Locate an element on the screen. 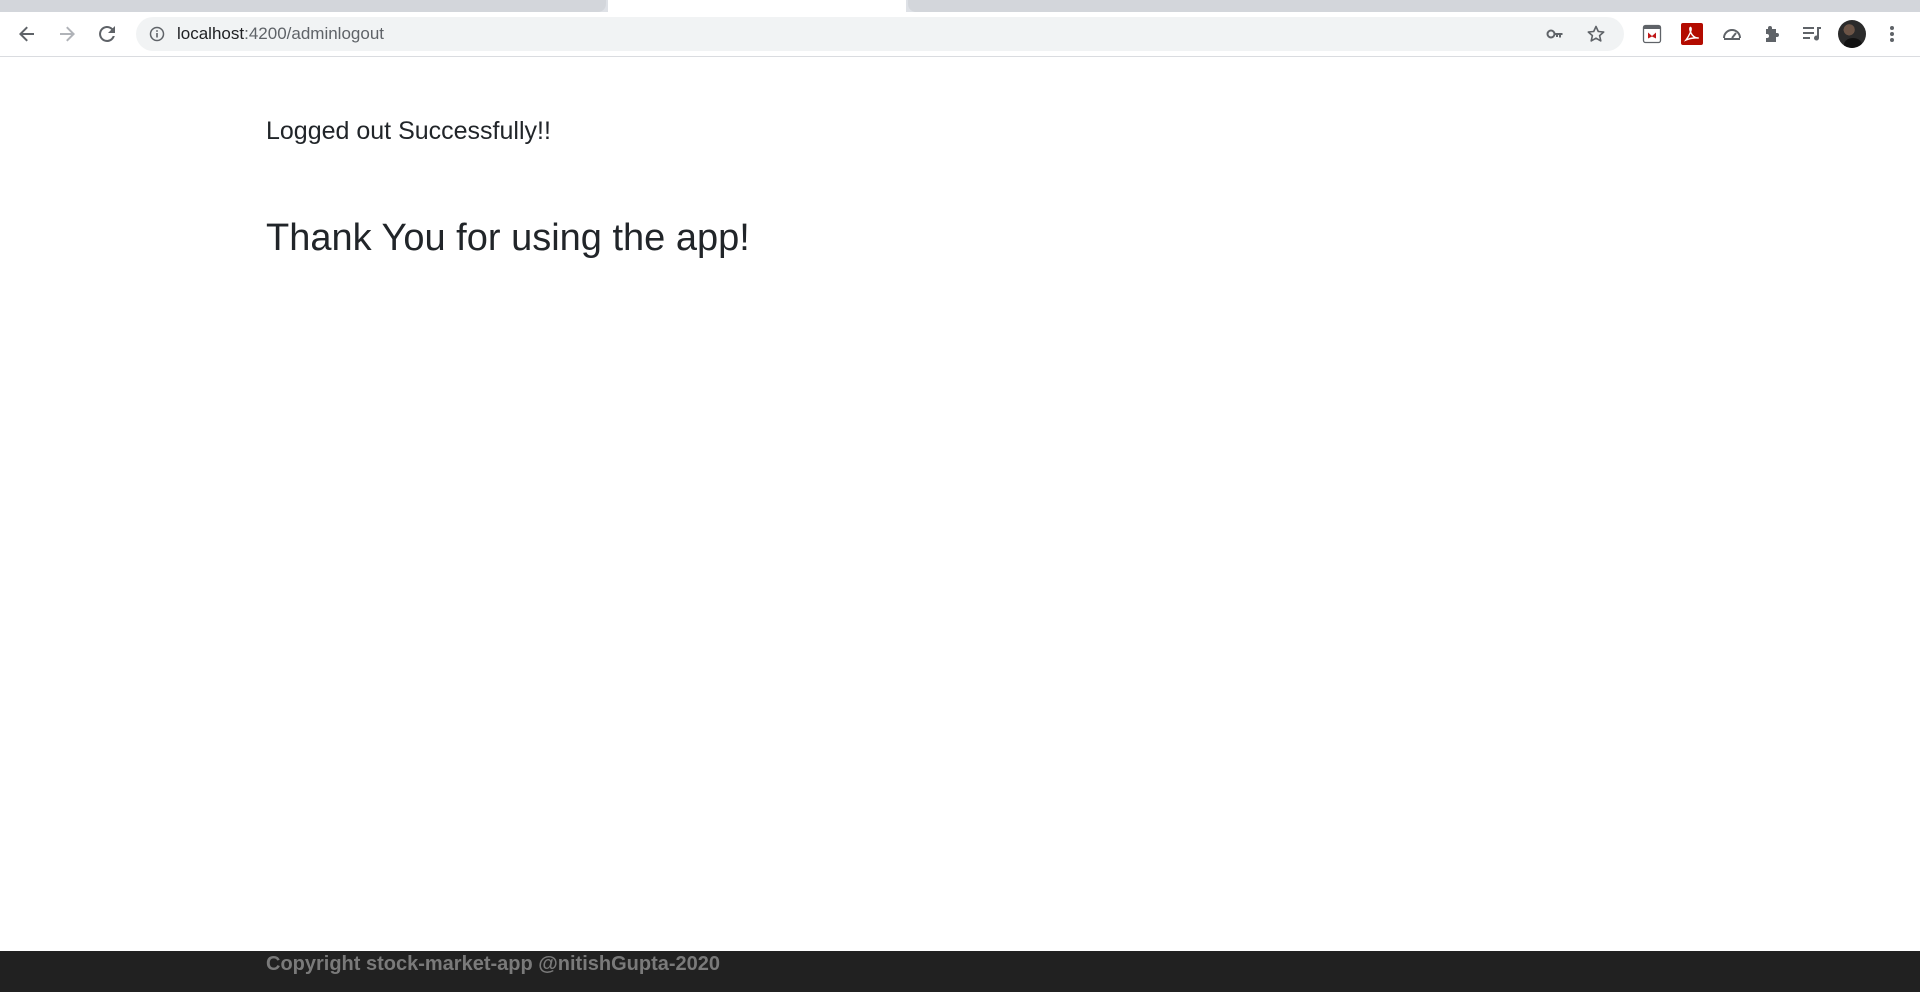  info-icon is located at coordinates (157, 34).